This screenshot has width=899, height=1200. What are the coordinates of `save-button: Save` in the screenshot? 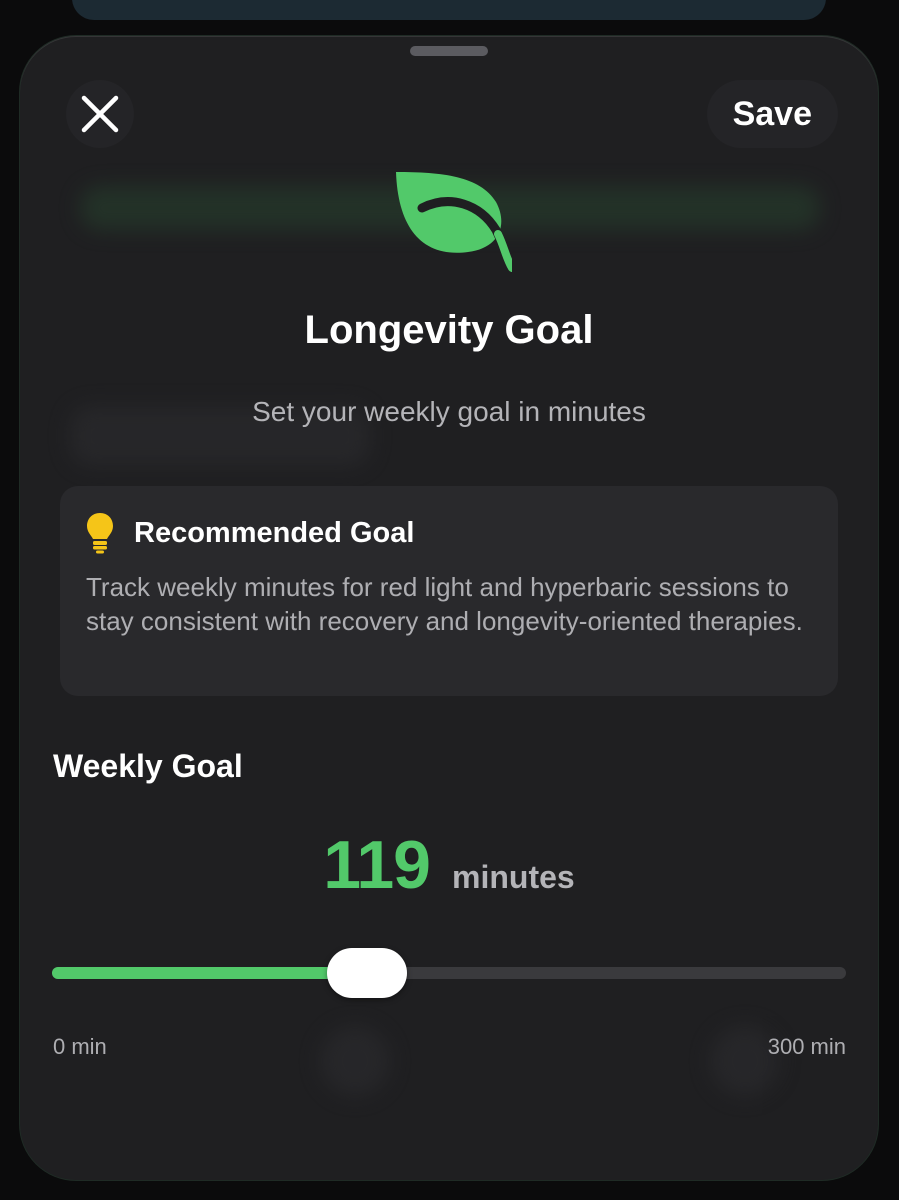 It's located at (772, 114).